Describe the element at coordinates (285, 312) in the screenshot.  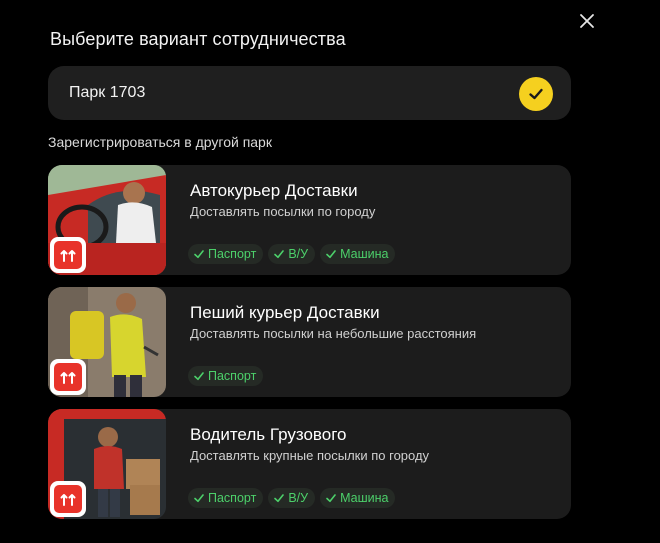
I see `offer-title: Пеший курьер Доставки` at that location.